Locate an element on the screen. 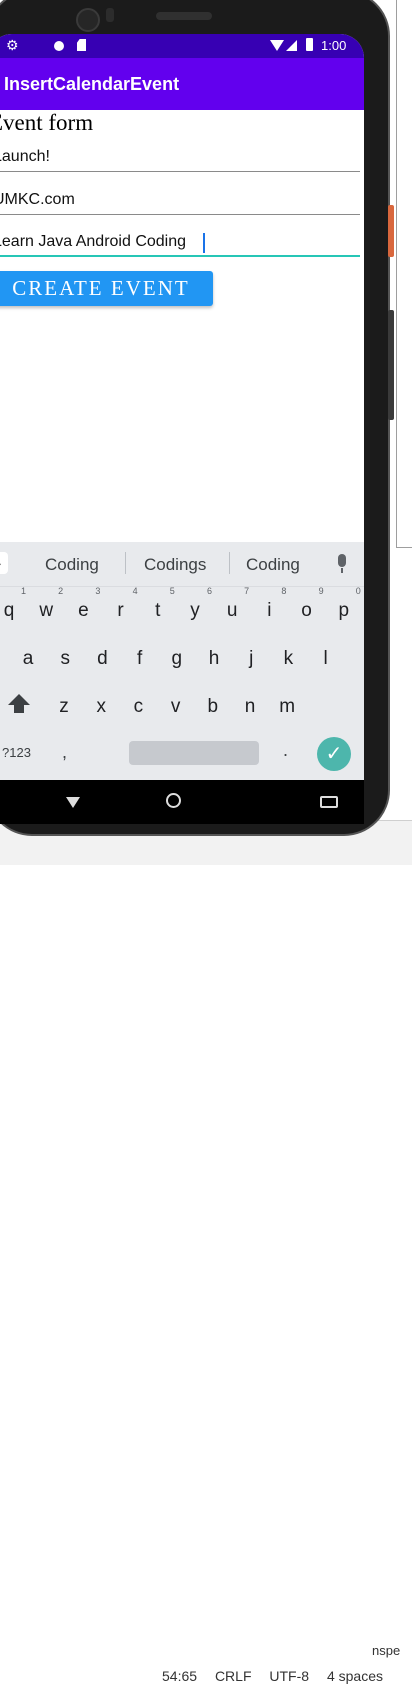 The height and width of the screenshot is (1684, 412). notification-dot-icon is located at coordinates (59, 46).